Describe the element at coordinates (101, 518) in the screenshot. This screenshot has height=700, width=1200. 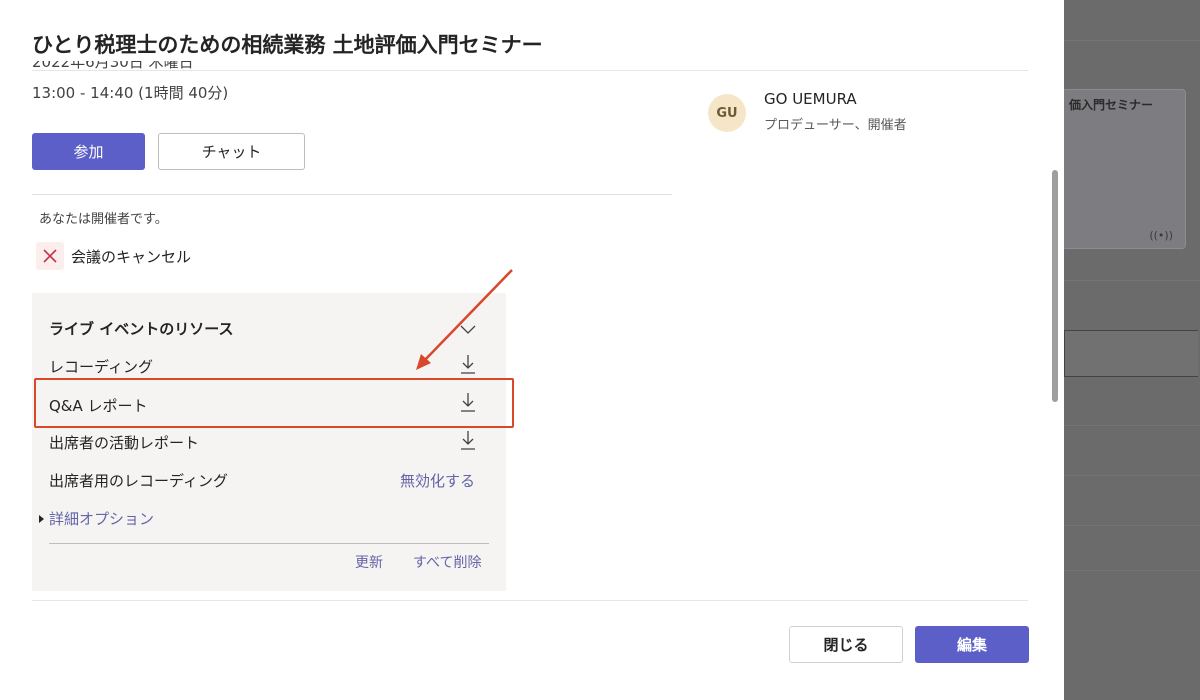
I see `advanced-options-link: 詳細オプション` at that location.